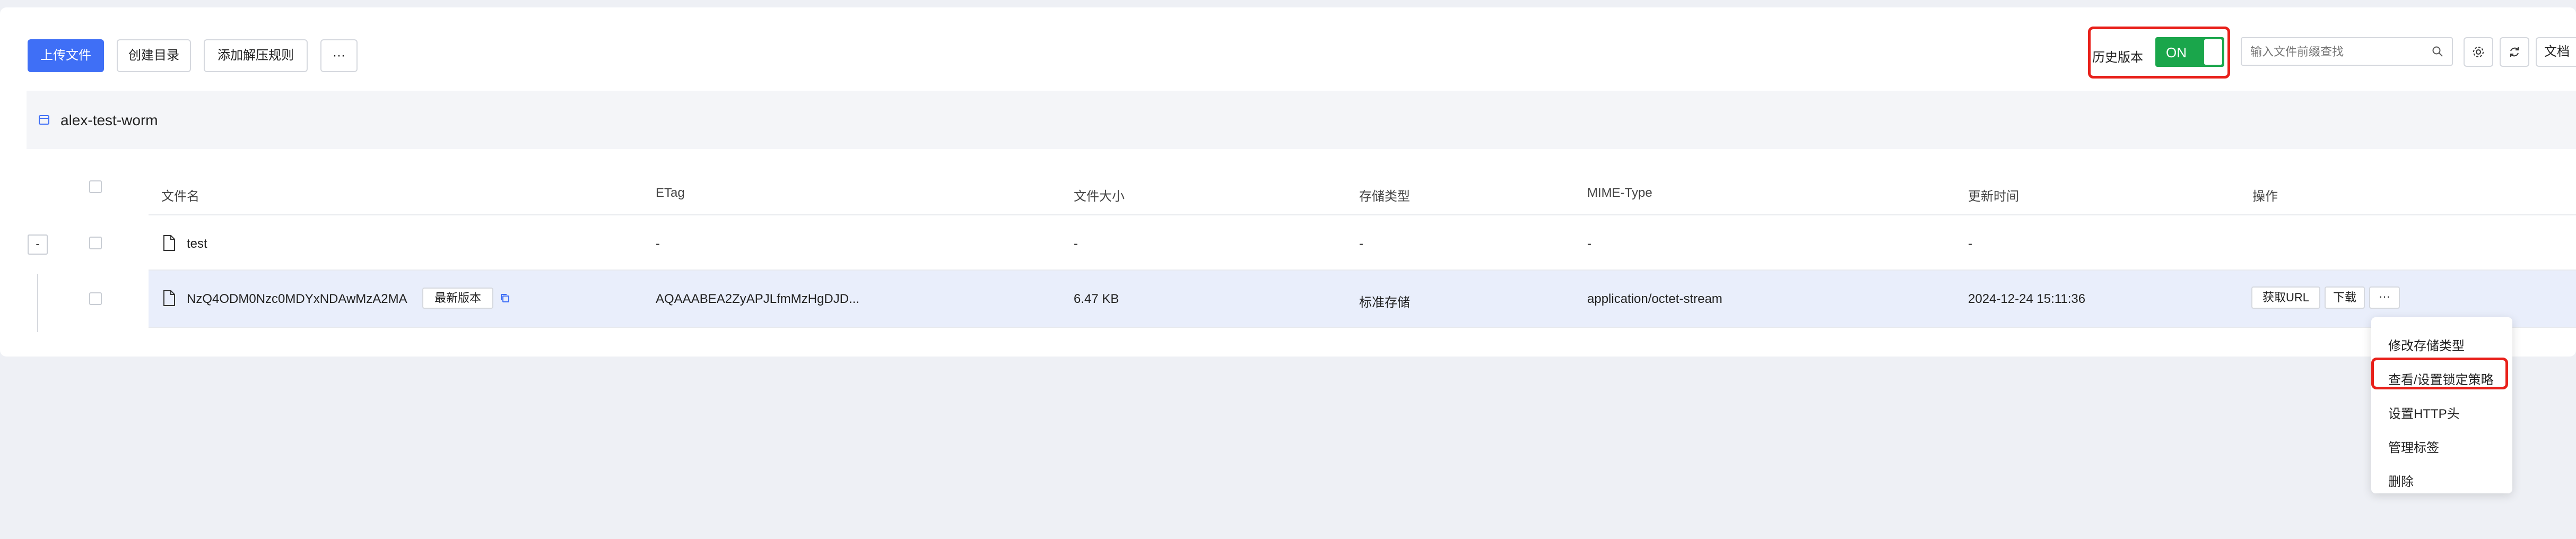 This screenshot has width=2576, height=539. I want to click on etag-value: -, so click(658, 244).